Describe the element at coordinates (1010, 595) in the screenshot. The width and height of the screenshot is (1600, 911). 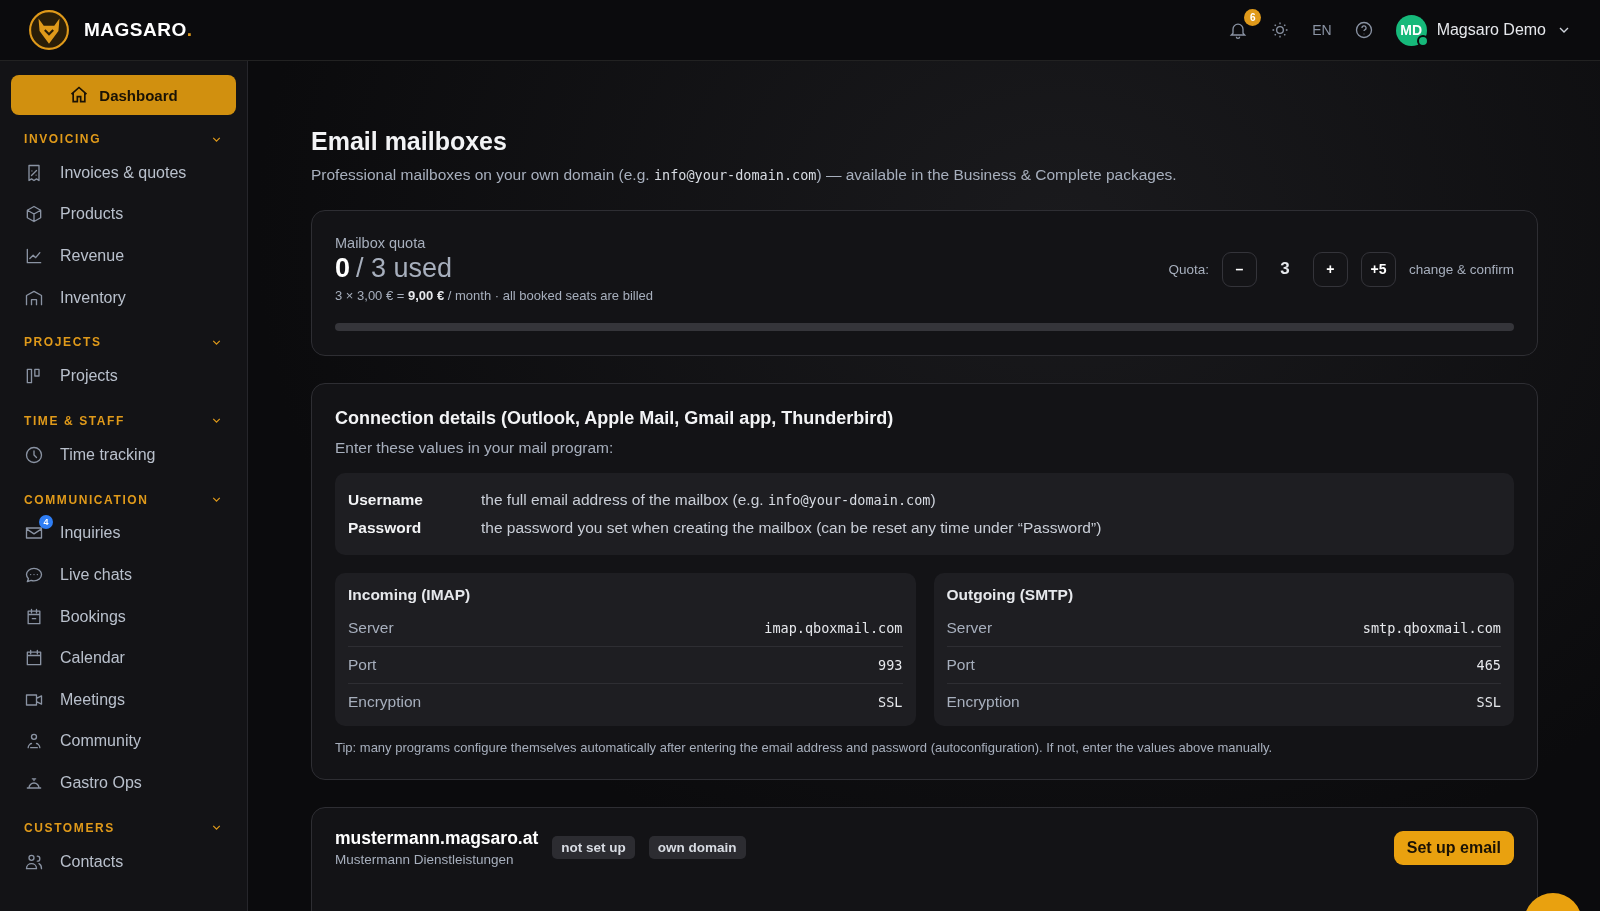
I see `server-title: Outgoing (SMTP)` at that location.